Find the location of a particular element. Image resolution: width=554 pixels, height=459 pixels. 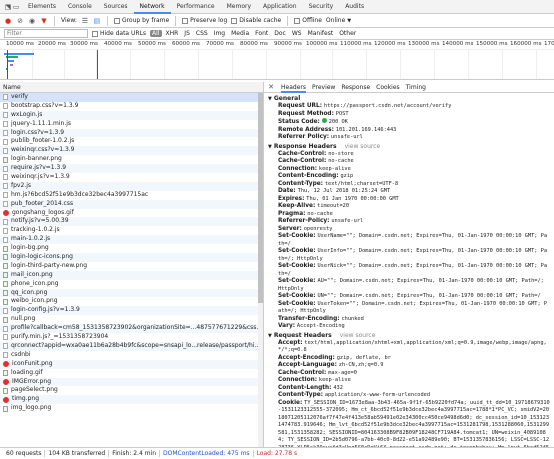

request-row: phone_icon.png is located at coordinates (131, 284).